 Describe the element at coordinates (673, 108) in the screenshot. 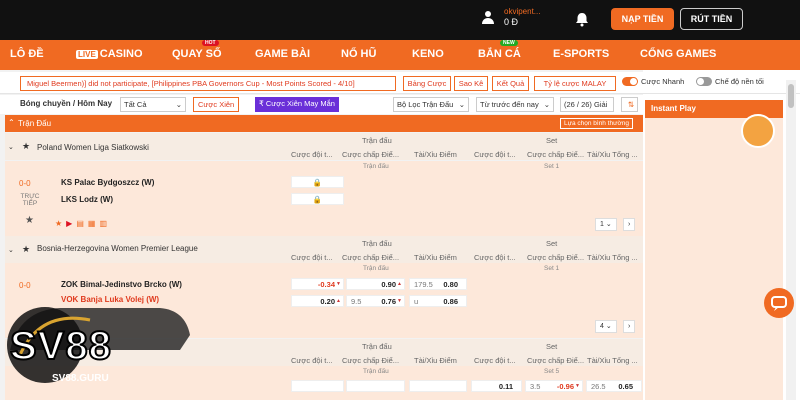

I see `instant-play-label: Instant Play` at that location.